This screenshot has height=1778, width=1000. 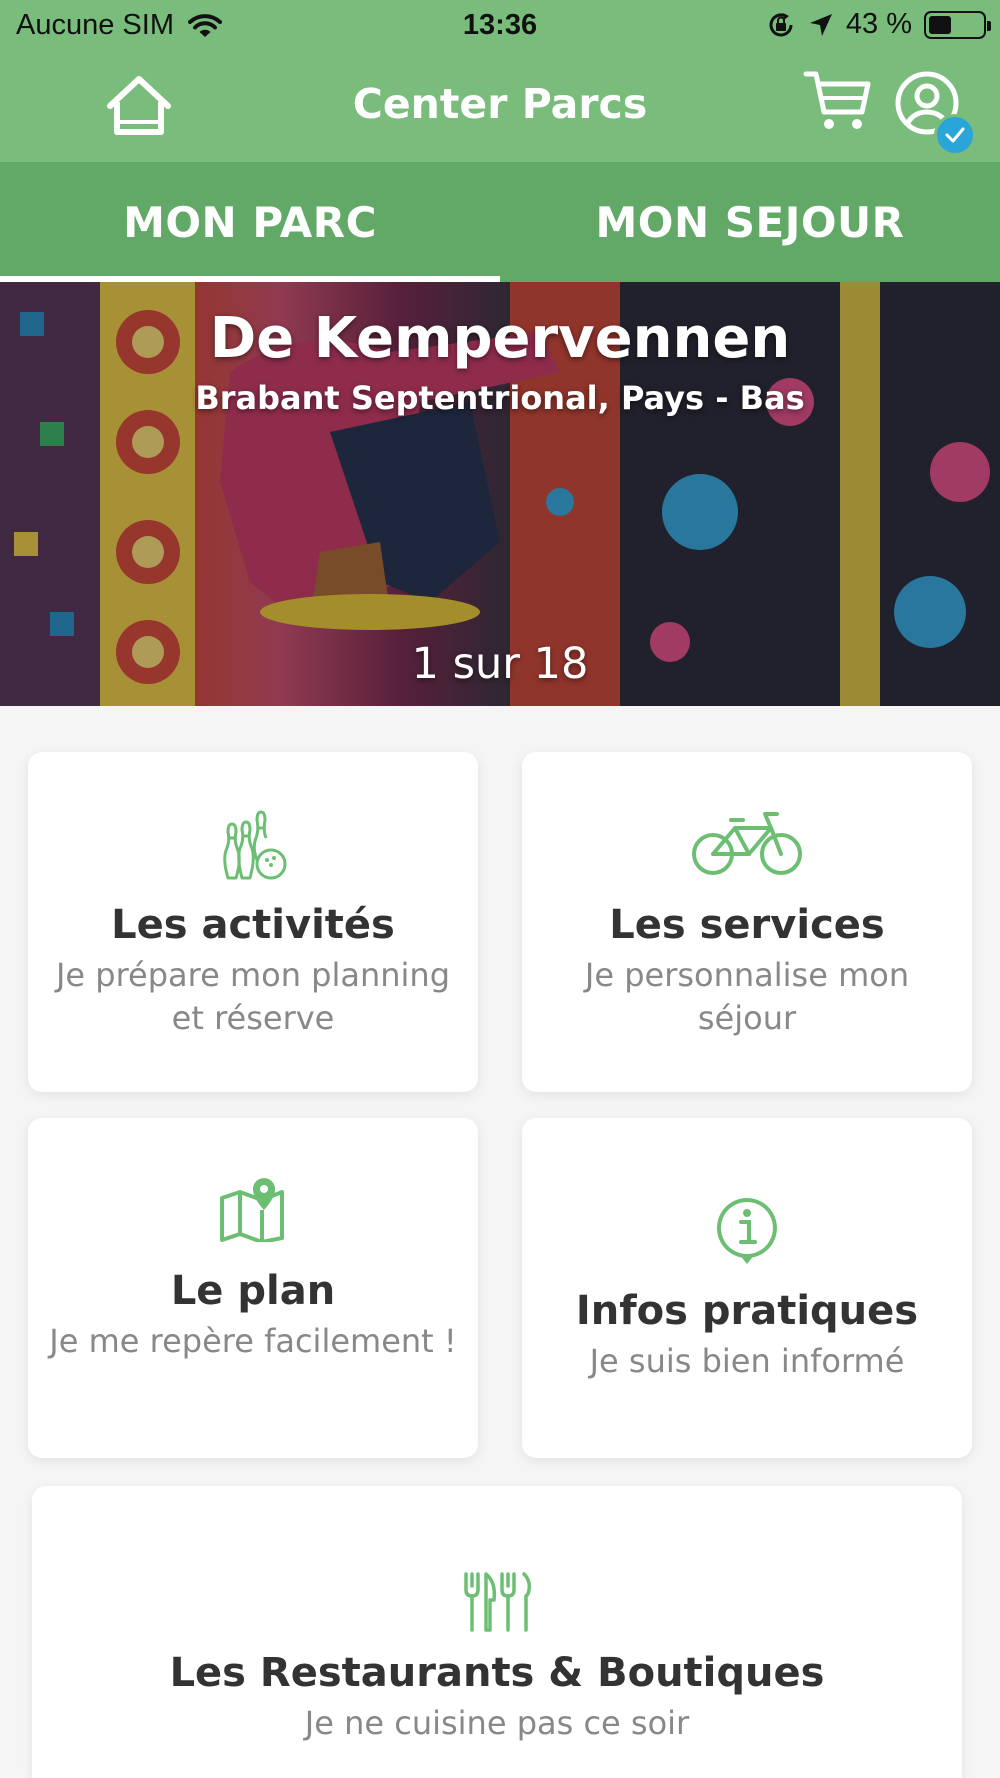 What do you see at coordinates (250, 222) in the screenshot?
I see `tab-mon-parc: MON PARC` at bounding box center [250, 222].